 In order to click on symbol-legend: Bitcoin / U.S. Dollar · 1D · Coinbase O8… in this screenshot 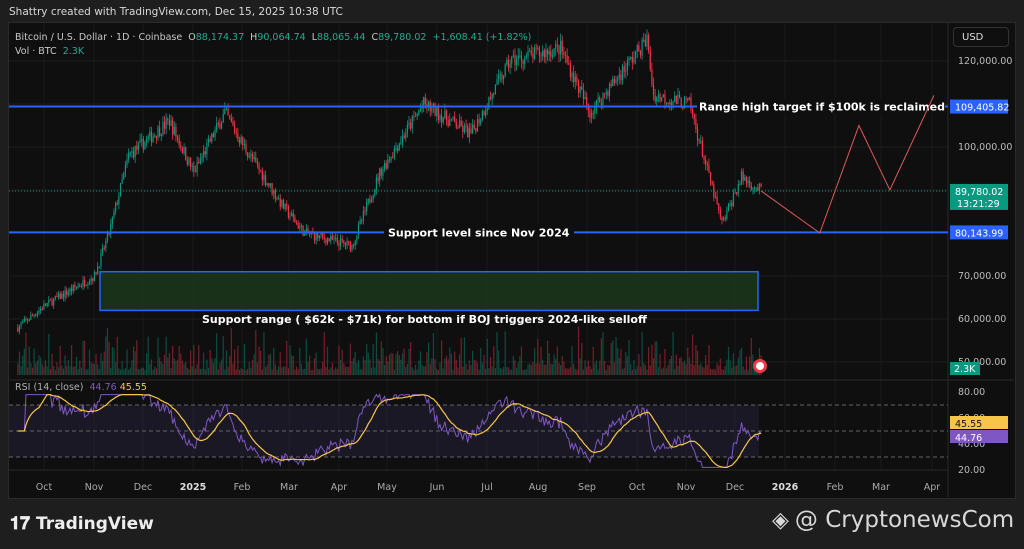, I will do `click(273, 45)`.